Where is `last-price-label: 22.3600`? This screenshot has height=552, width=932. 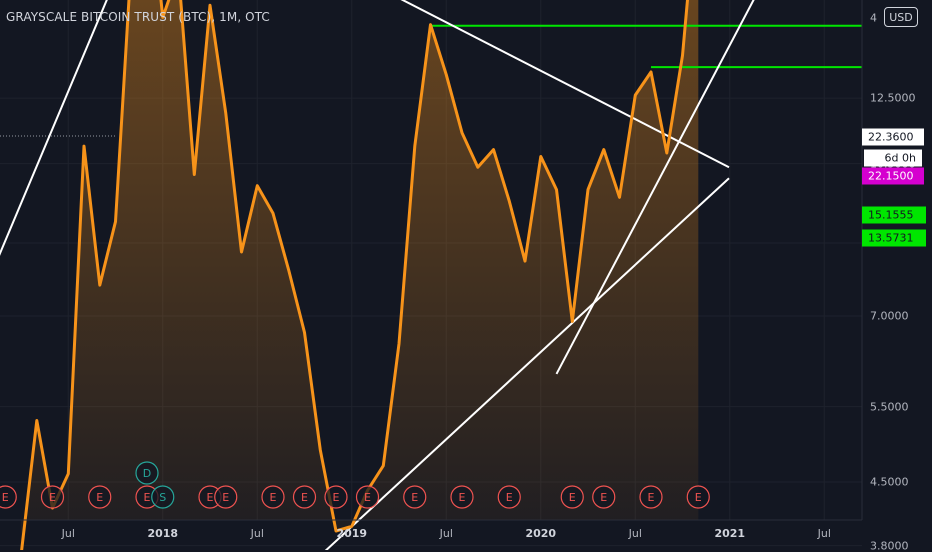
last-price-label: 22.3600 is located at coordinates (893, 137).